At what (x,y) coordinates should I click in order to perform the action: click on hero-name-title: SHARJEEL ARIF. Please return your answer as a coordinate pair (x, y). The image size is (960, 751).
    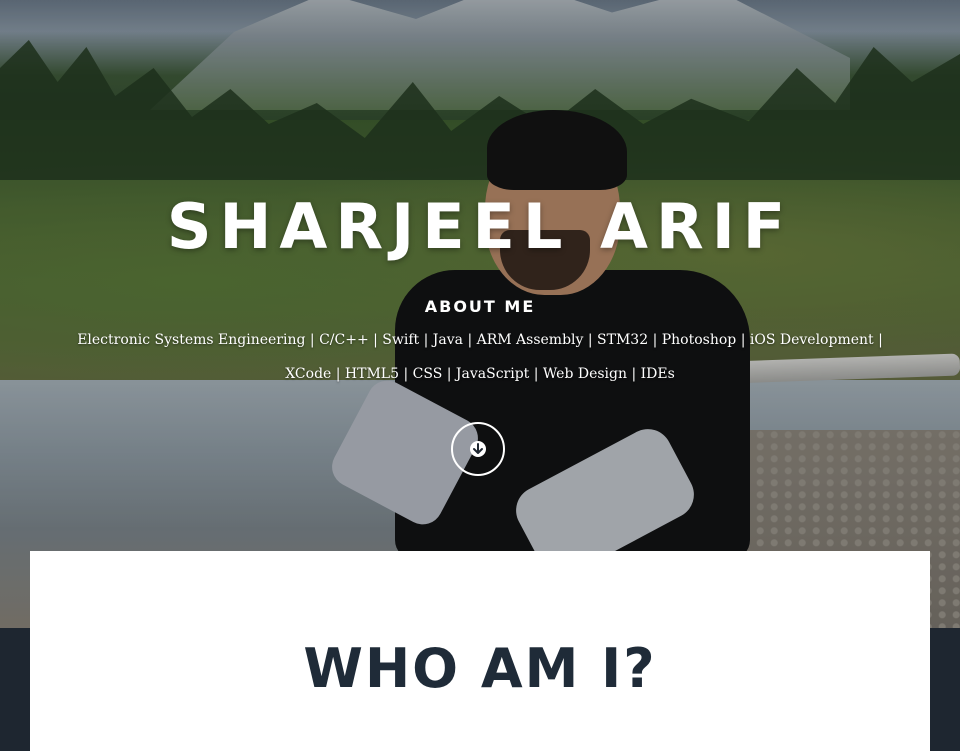
    Looking at the image, I should click on (480, 226).